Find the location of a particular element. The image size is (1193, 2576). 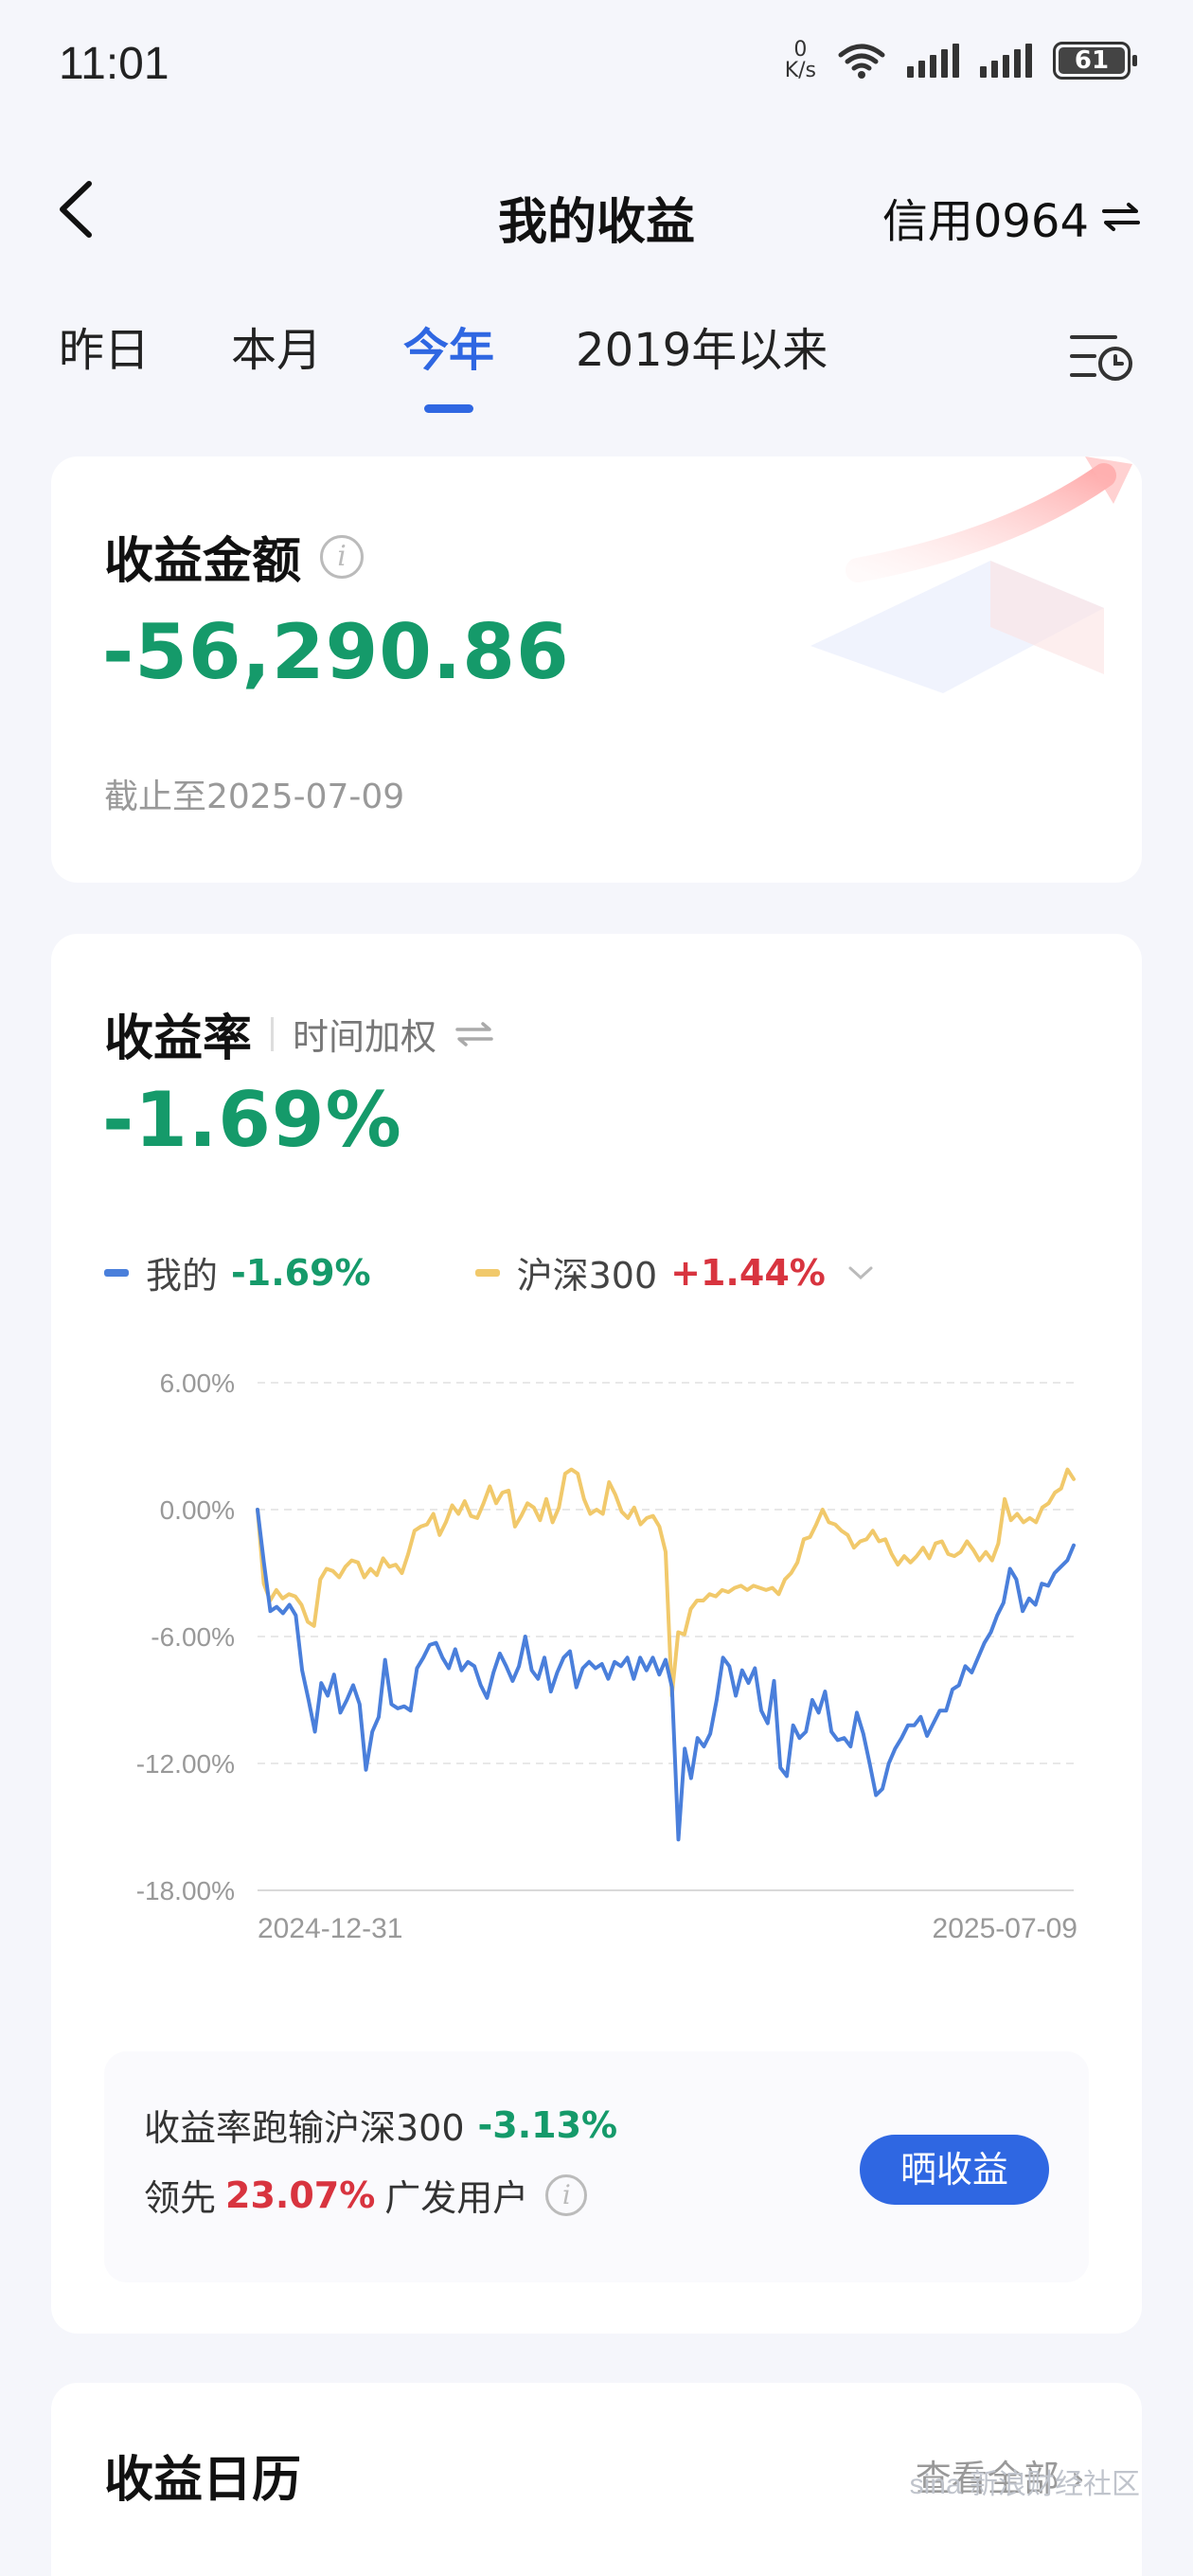

legend-swatch-benchmark is located at coordinates (487, 1272).